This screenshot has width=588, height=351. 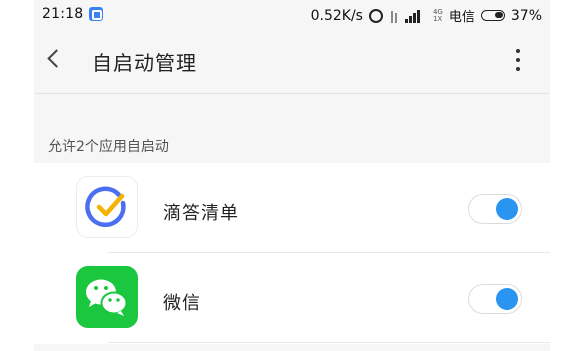 I want to click on row-divider, so click(x=329, y=342).